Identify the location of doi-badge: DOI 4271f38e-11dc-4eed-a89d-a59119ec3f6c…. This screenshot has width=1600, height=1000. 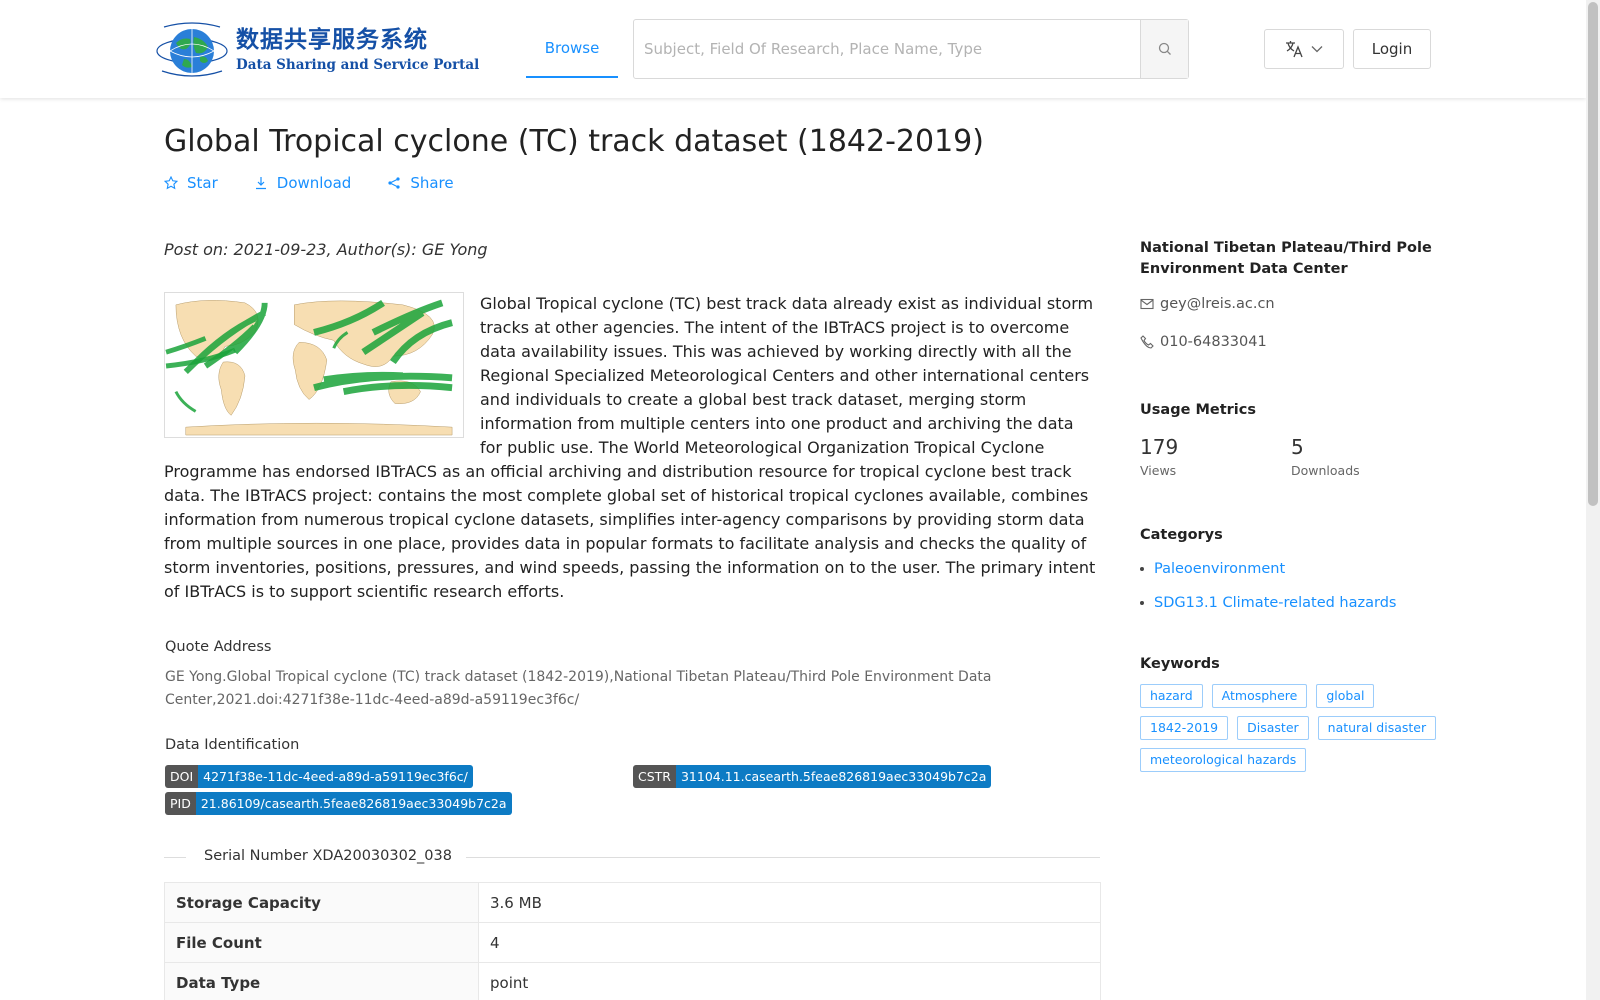
(319, 776).